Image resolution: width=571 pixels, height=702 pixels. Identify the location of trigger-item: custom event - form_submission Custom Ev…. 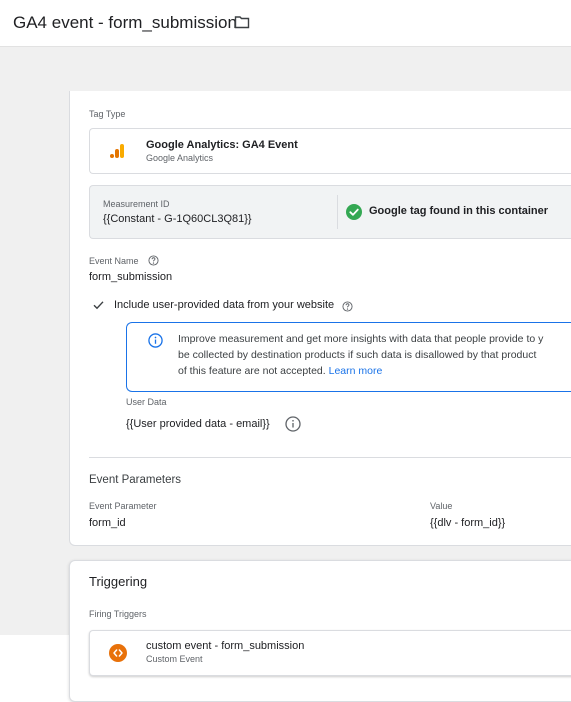
(330, 653).